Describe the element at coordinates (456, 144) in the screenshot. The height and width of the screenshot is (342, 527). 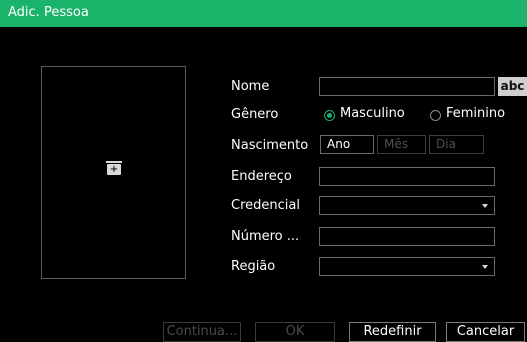
I see `birth-day-field: Dia` at that location.